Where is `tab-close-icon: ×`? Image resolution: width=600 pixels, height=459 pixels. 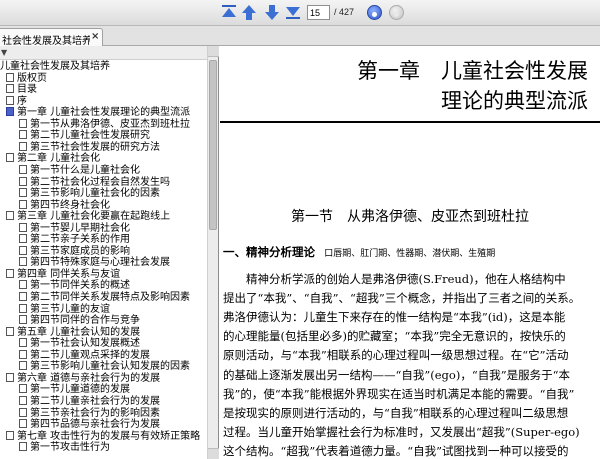 tab-close-icon: × is located at coordinates (95, 36).